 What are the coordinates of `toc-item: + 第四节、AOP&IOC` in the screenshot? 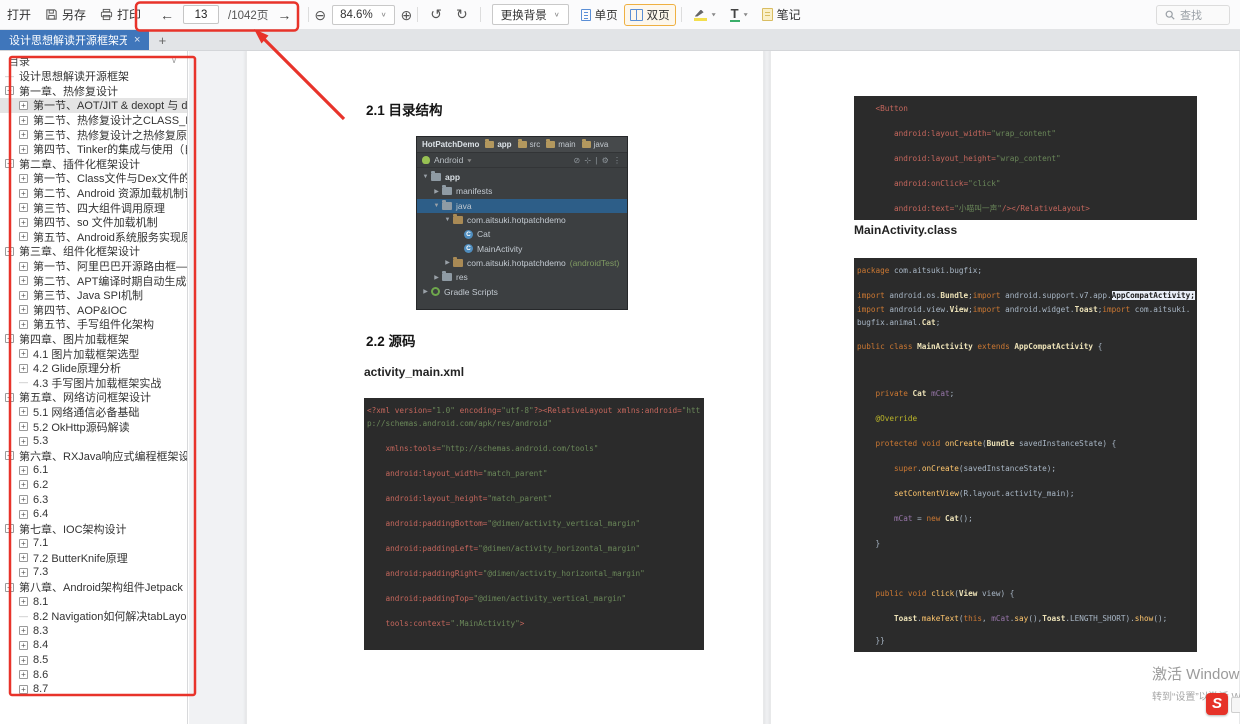 It's located at (93, 310).